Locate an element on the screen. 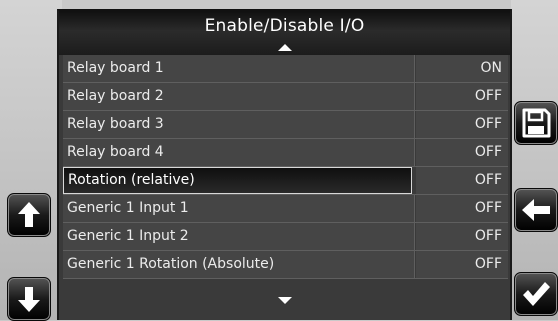 Image resolution: width=558 pixels, height=321 pixels. io-name: Relay board 2 is located at coordinates (239, 96).